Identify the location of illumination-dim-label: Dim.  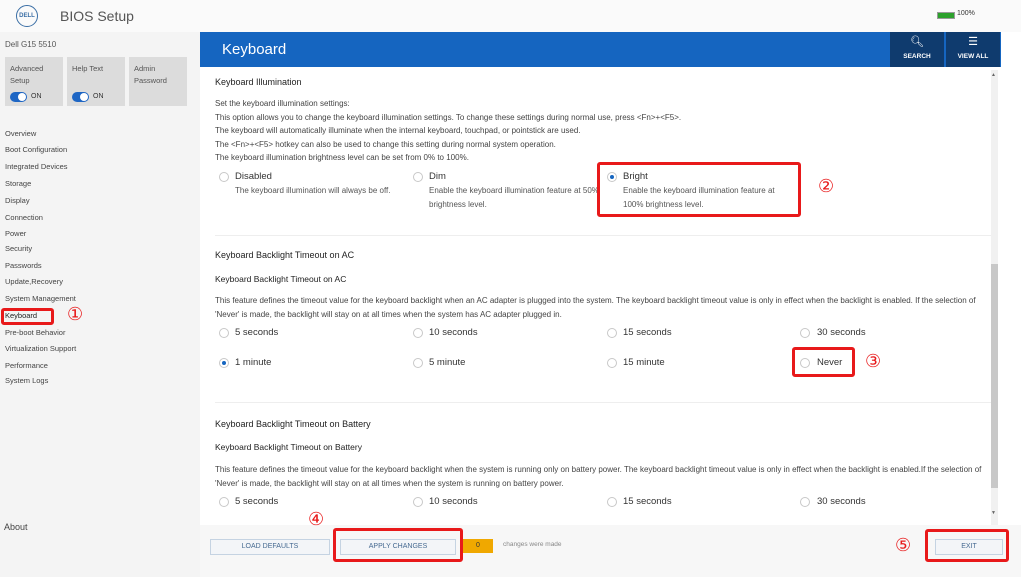
(437, 176).